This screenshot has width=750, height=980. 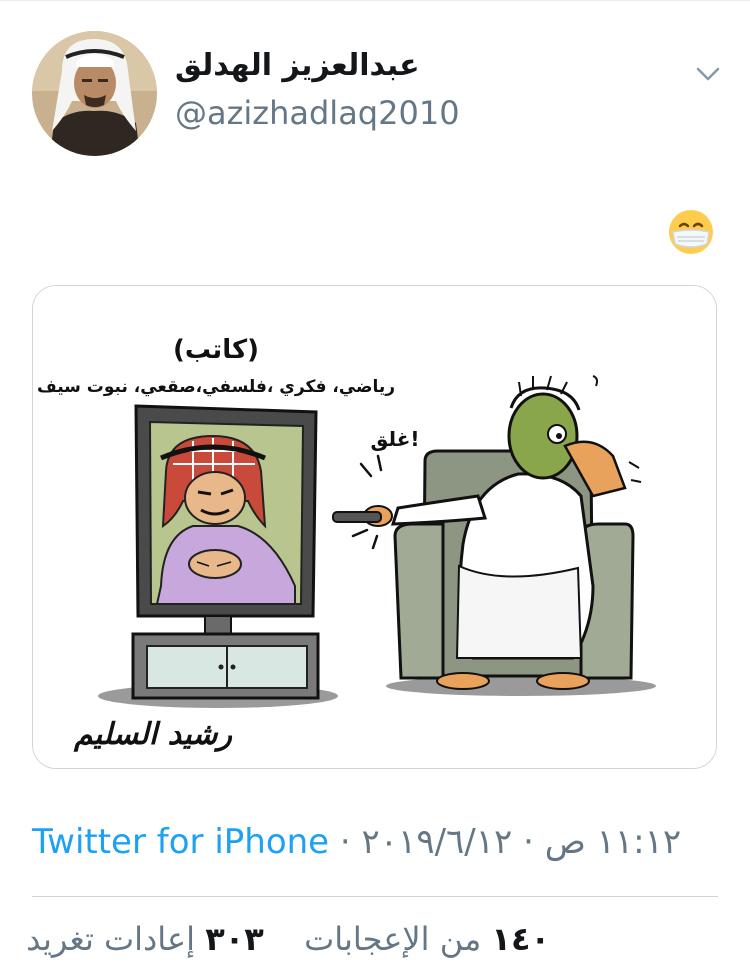 I want to click on cartoon-caption-subtitle: رياضي، فكري ،فلسفي،صقعي، نبوت سيف, so click(x=216, y=387).